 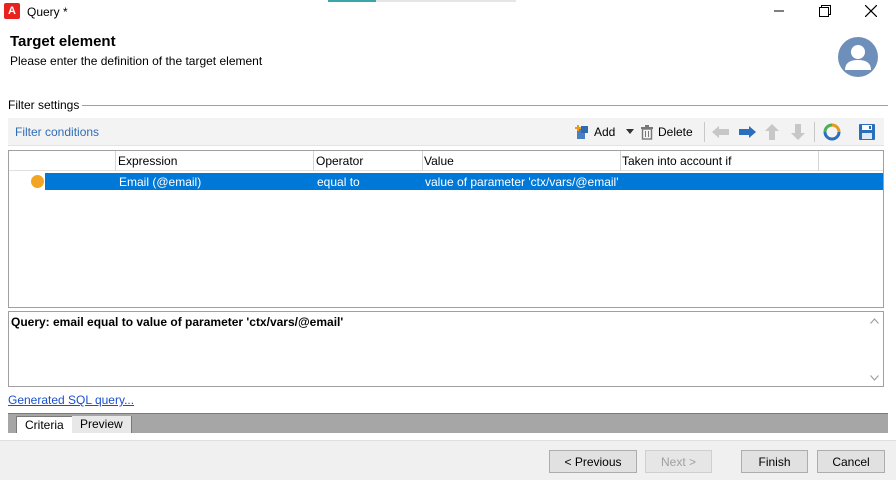 I want to click on window-title: Query *, so click(x=47, y=12).